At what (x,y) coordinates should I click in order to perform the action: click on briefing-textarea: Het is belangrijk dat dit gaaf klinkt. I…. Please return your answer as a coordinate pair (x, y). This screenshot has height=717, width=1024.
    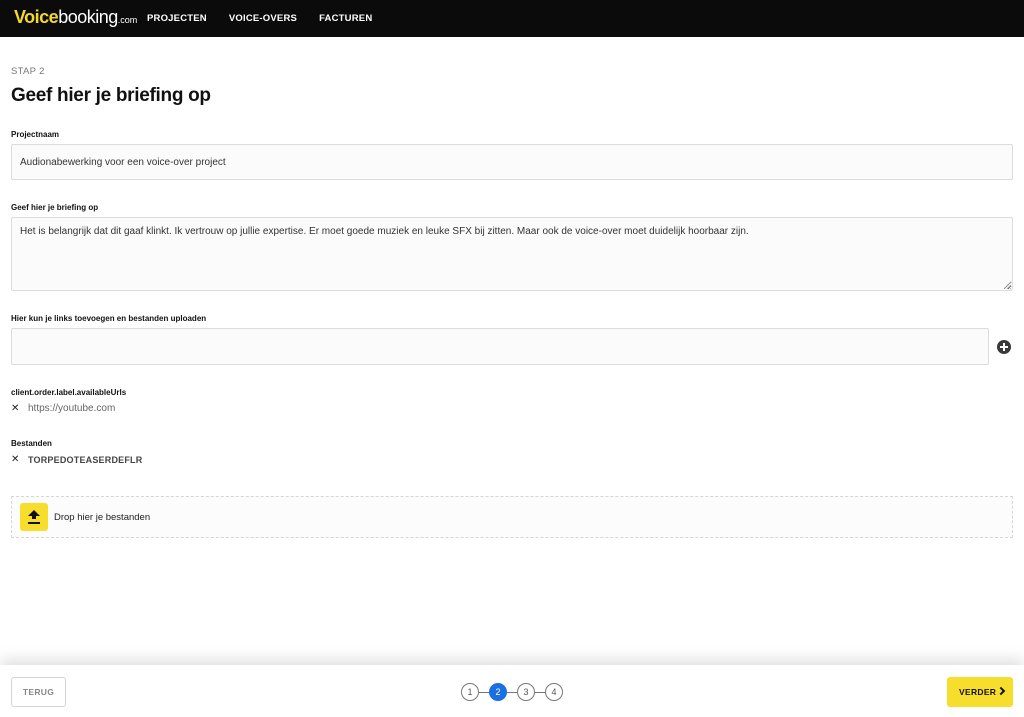
    Looking at the image, I should click on (512, 254).